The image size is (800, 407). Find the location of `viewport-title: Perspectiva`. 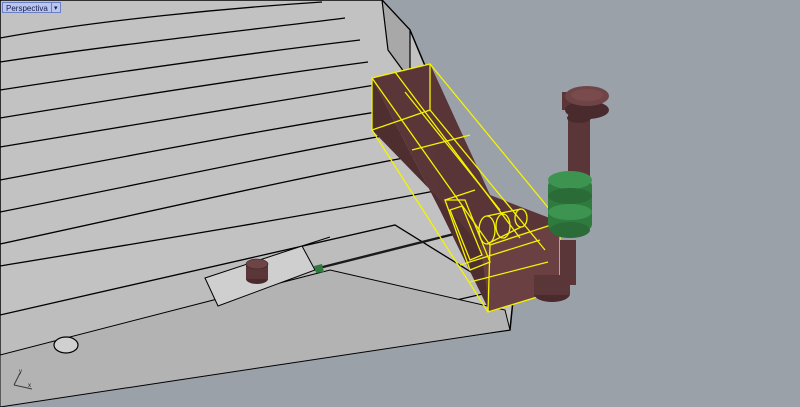

viewport-title: Perspectiva is located at coordinates (26, 7).